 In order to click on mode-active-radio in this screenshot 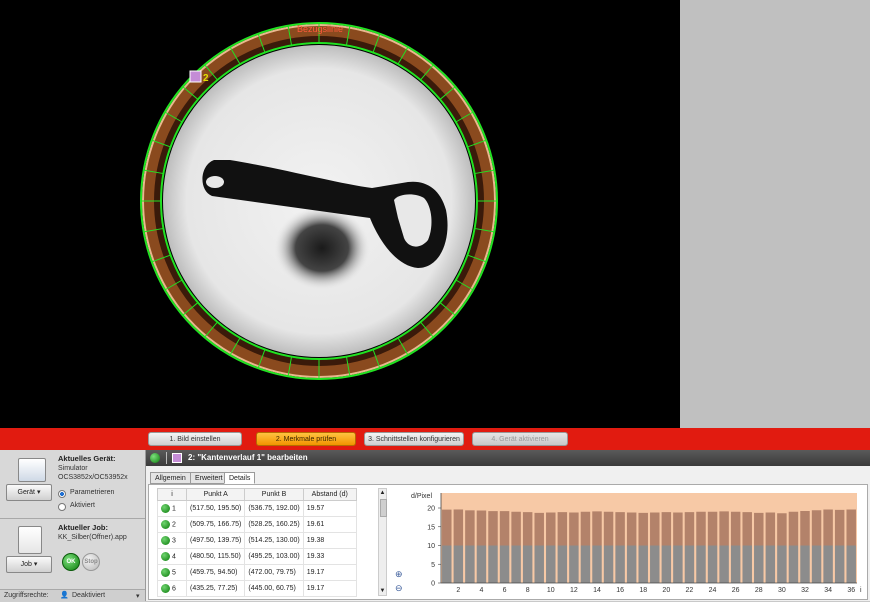, I will do `click(62, 507)`.